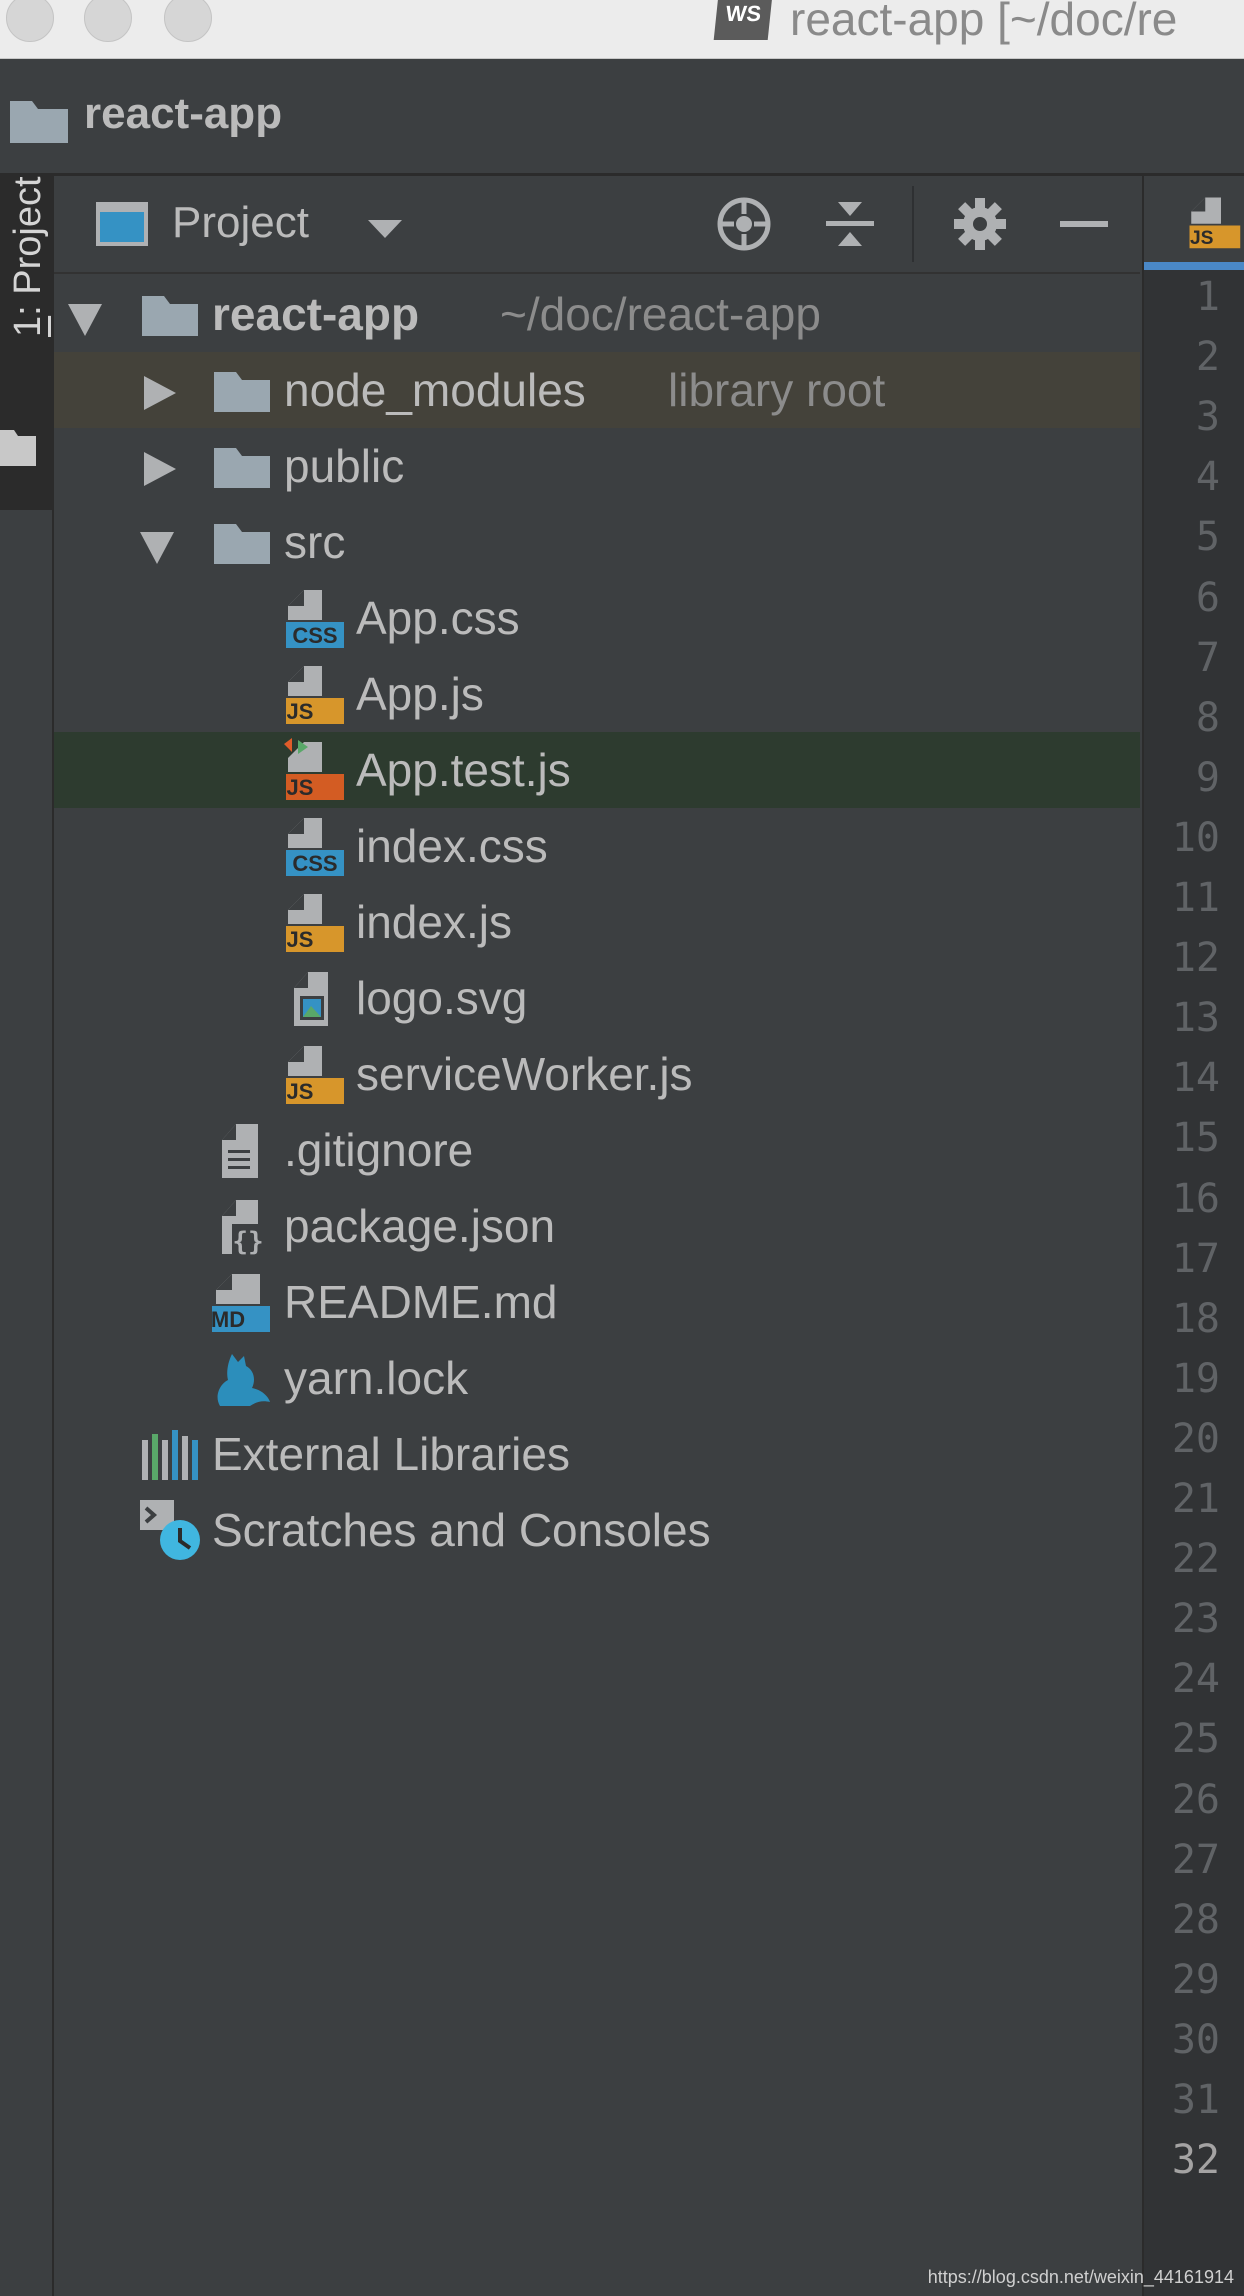  What do you see at coordinates (1195, 1559) in the screenshot?
I see `line-number: 22` at bounding box center [1195, 1559].